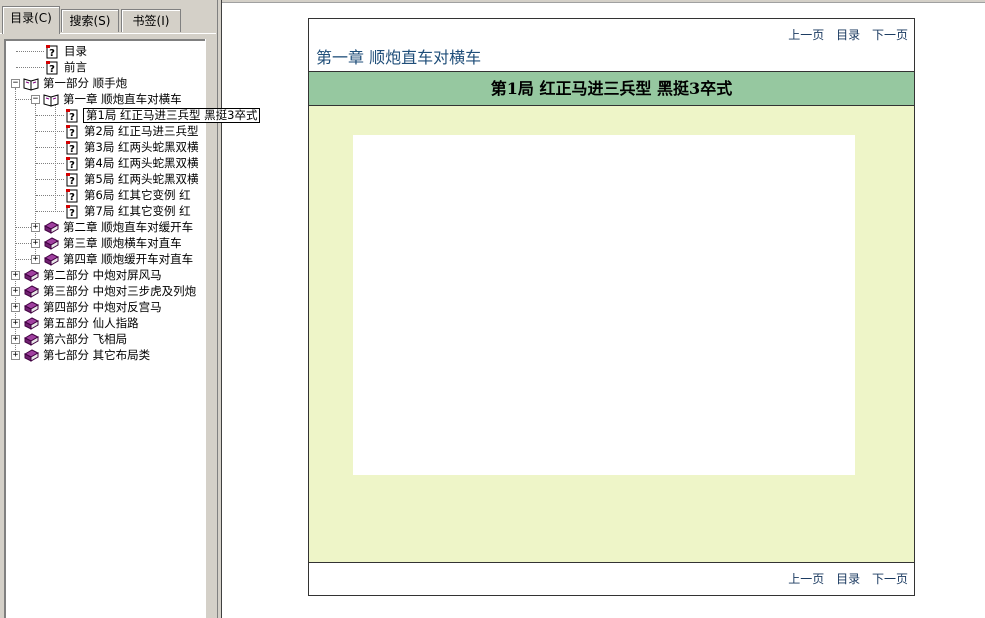 This screenshot has height=618, width=985. What do you see at coordinates (75, 67) in the screenshot?
I see `tree-item-label: 前言` at bounding box center [75, 67].